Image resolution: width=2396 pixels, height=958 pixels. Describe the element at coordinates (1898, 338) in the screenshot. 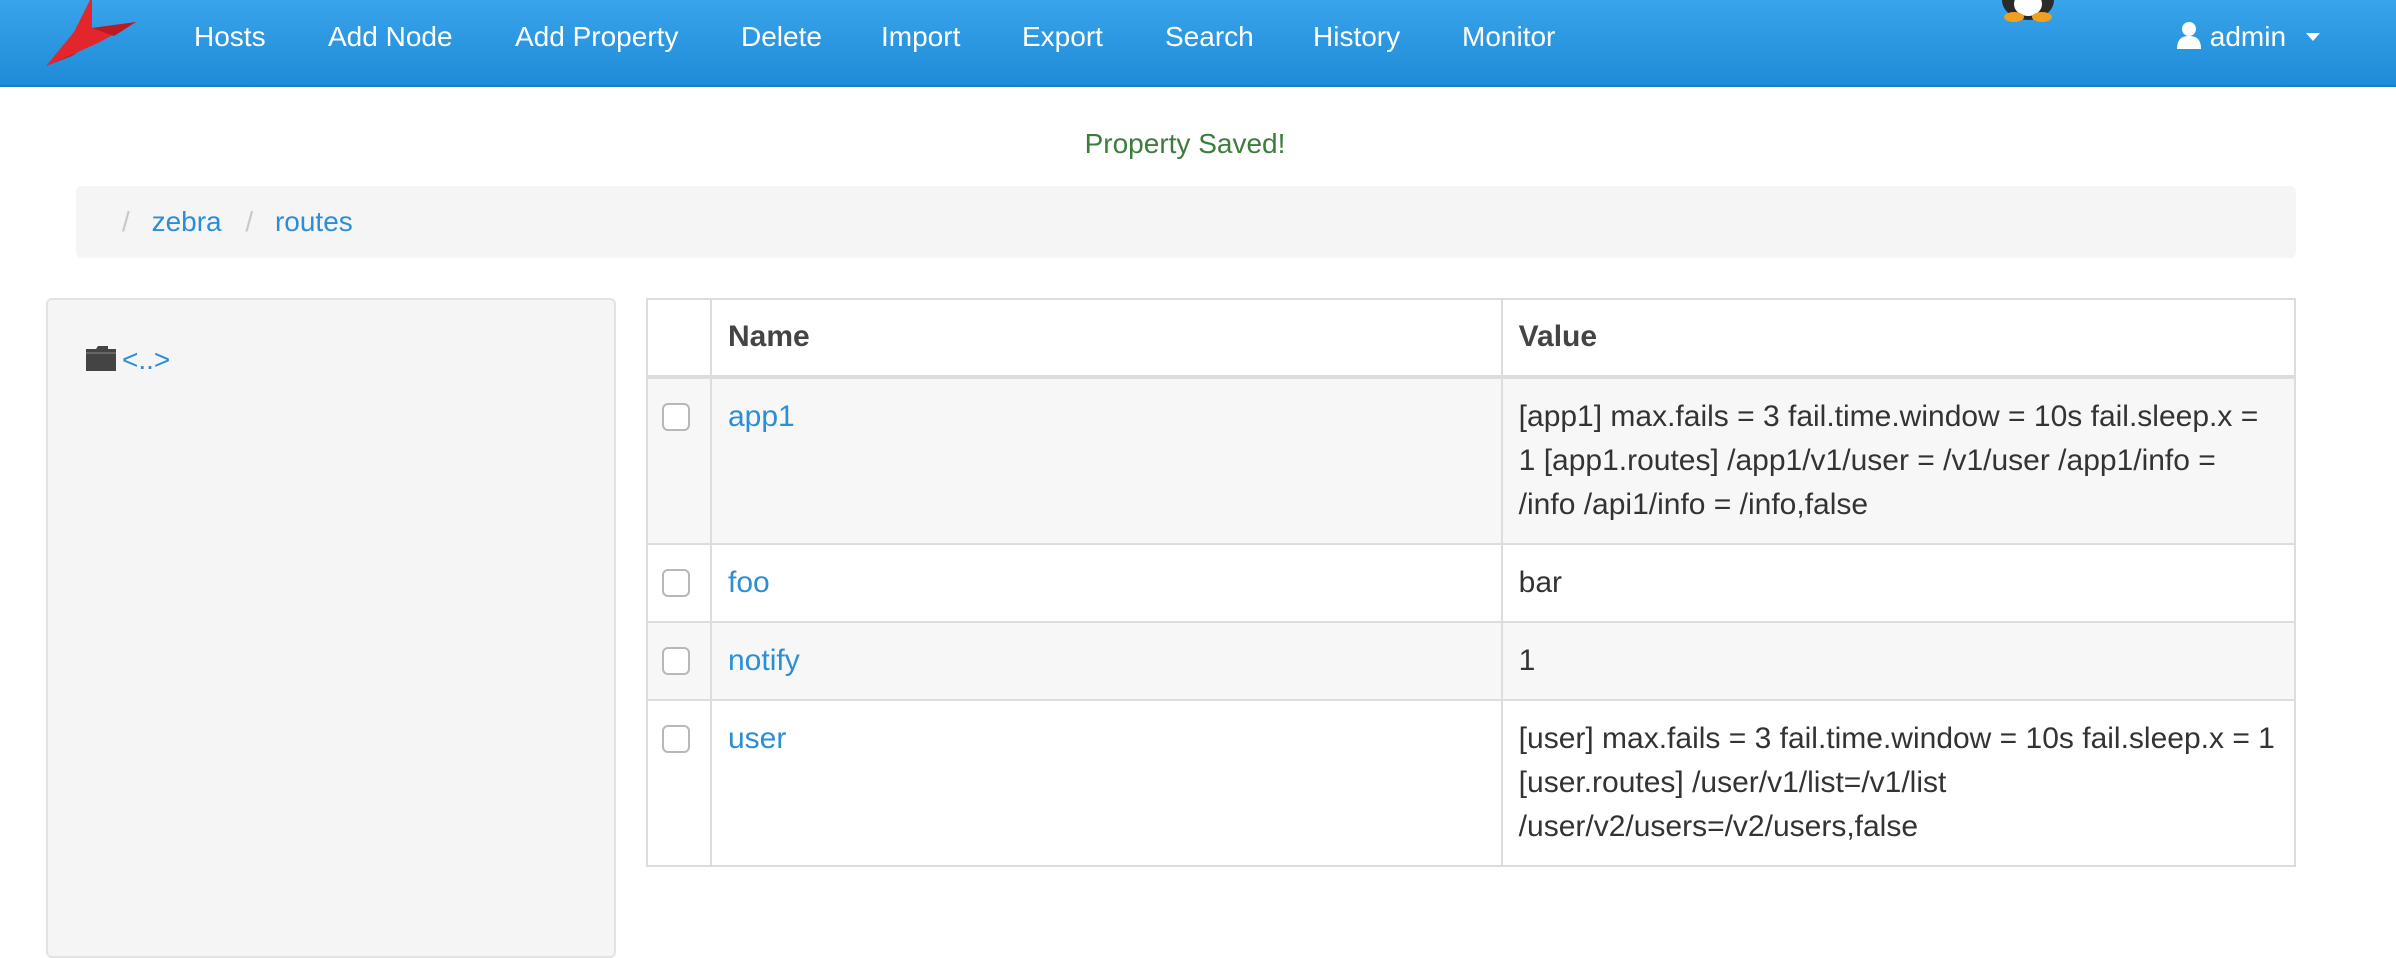

I see `value-column-header: Value` at that location.